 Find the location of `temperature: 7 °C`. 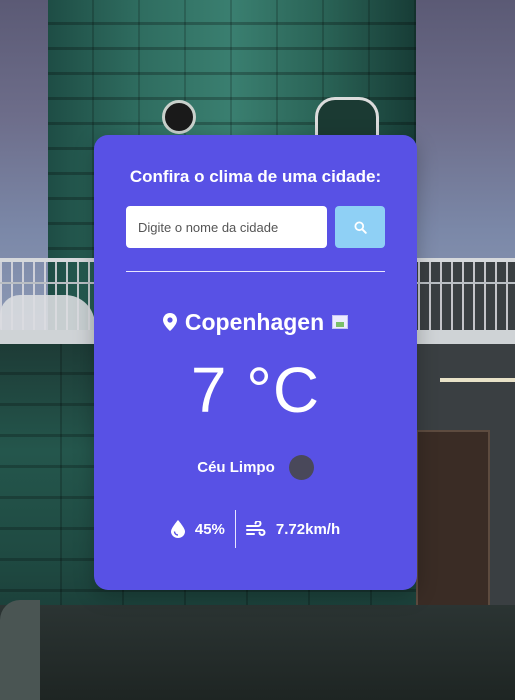

temperature: 7 °C is located at coordinates (255, 390).